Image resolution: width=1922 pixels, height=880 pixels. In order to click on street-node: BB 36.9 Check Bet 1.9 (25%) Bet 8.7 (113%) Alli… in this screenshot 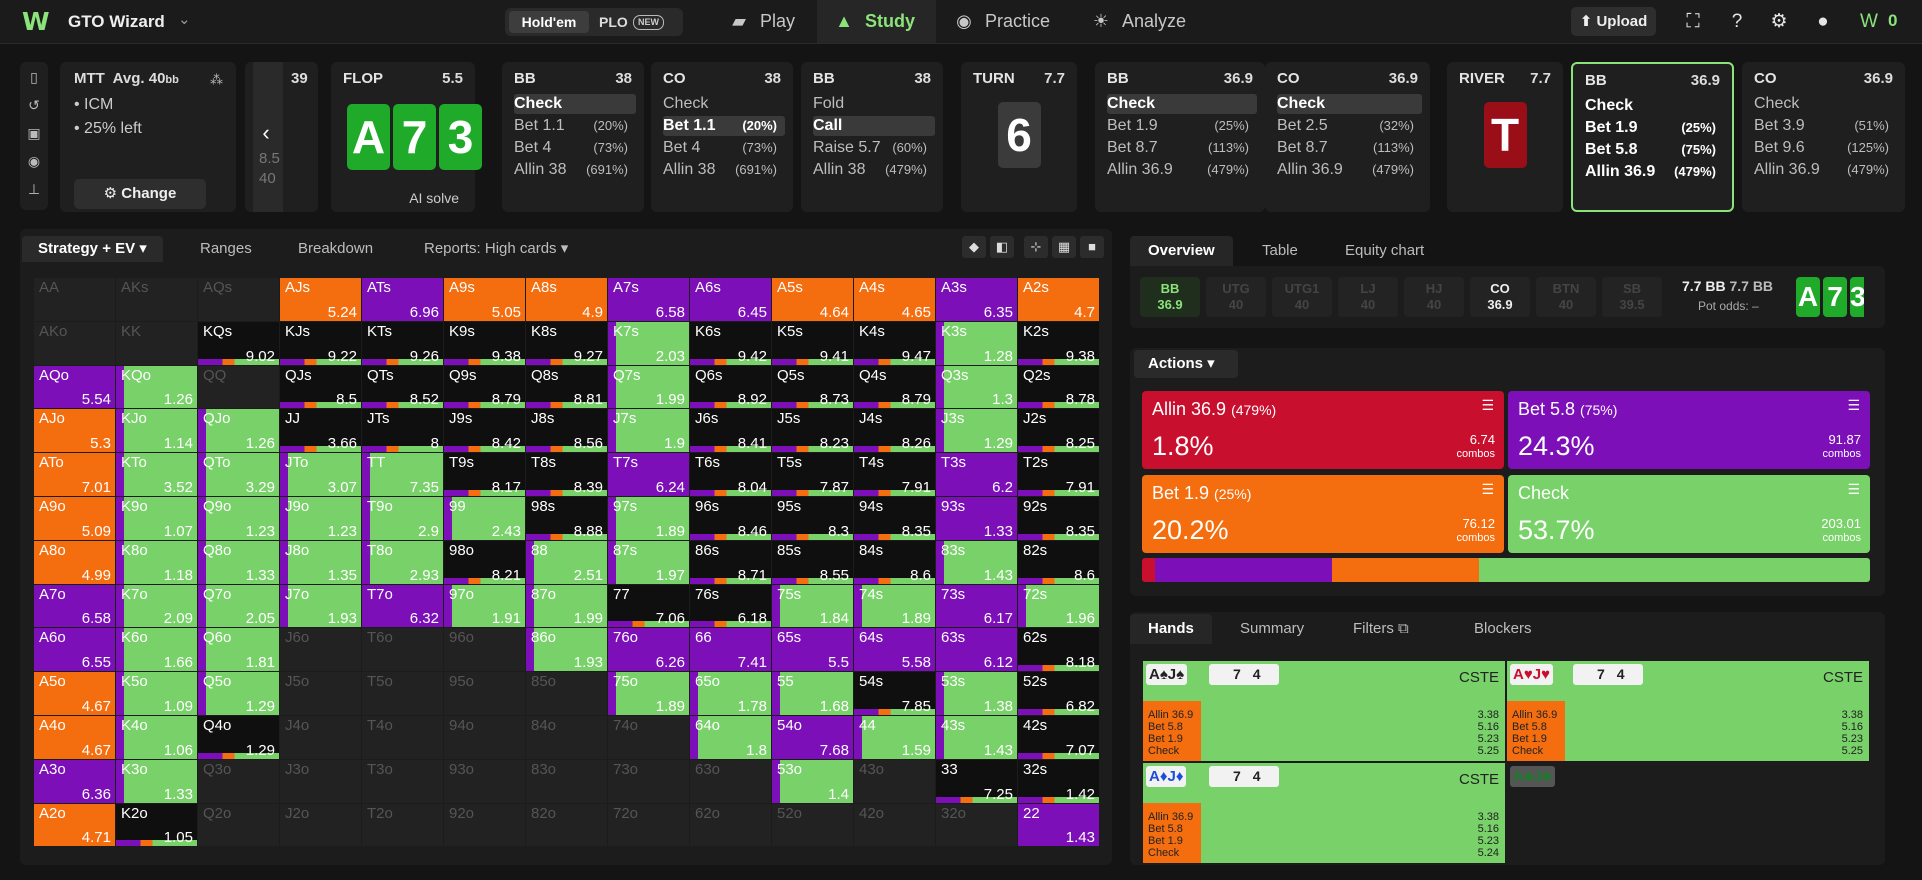, I will do `click(1180, 137)`.